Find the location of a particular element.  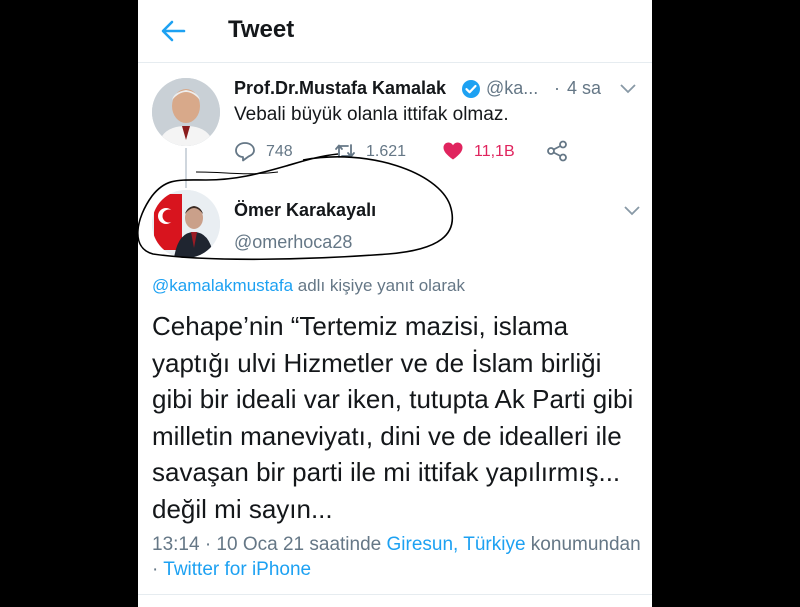

divider is located at coordinates (395, 594).